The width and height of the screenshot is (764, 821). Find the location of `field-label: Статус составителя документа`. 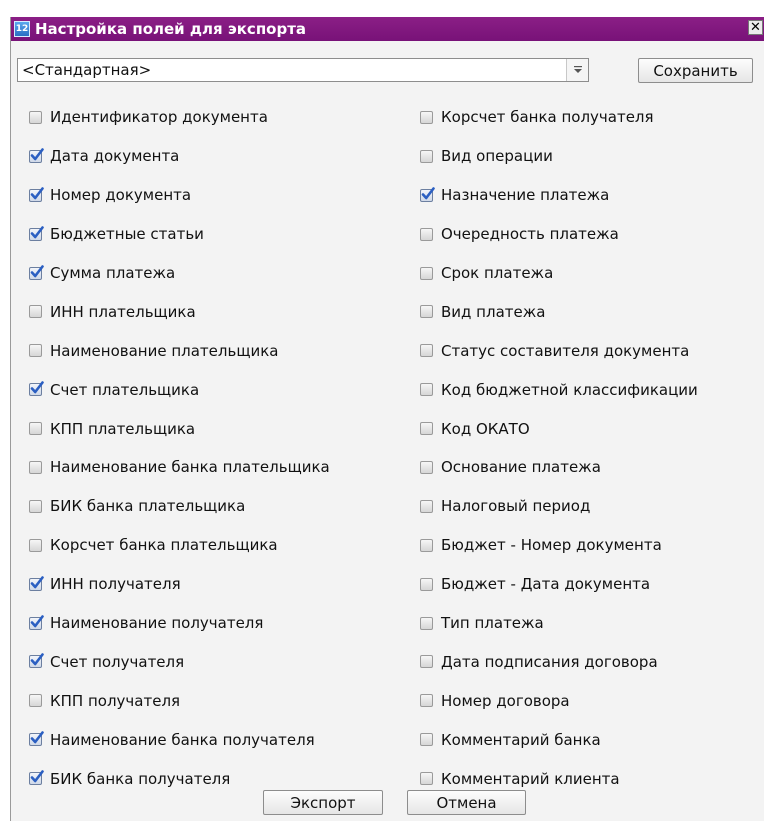

field-label: Статус составителя документа is located at coordinates (565, 350).